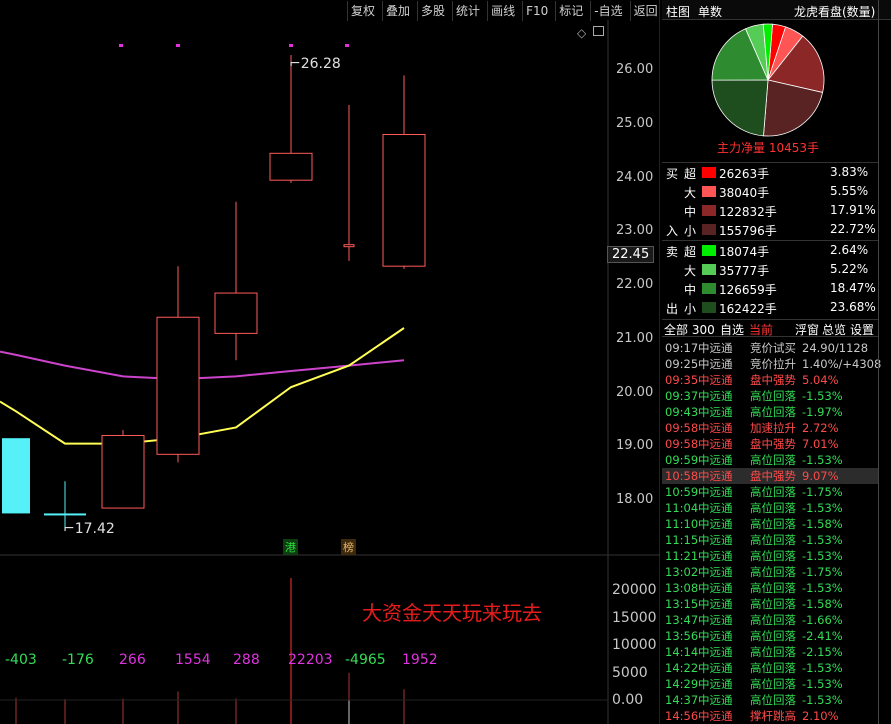 The height and width of the screenshot is (724, 891). Describe the element at coordinates (348, 547) in the screenshot. I see `badge-list: 榜` at that location.